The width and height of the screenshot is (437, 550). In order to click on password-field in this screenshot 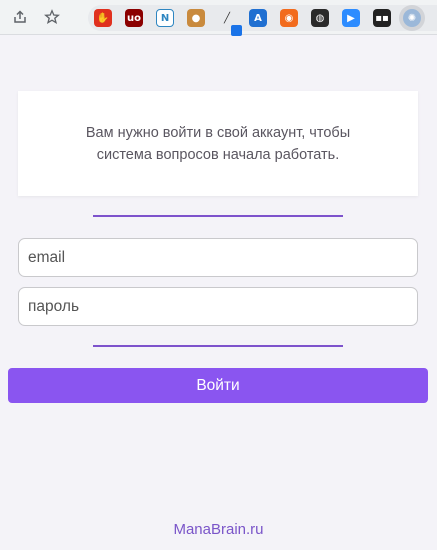, I will do `click(218, 306)`.